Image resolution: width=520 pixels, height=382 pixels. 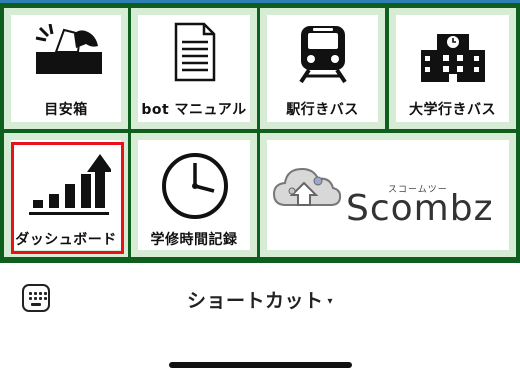 What do you see at coordinates (420, 208) in the screenshot?
I see `scombz-logo: Scombz` at bounding box center [420, 208].